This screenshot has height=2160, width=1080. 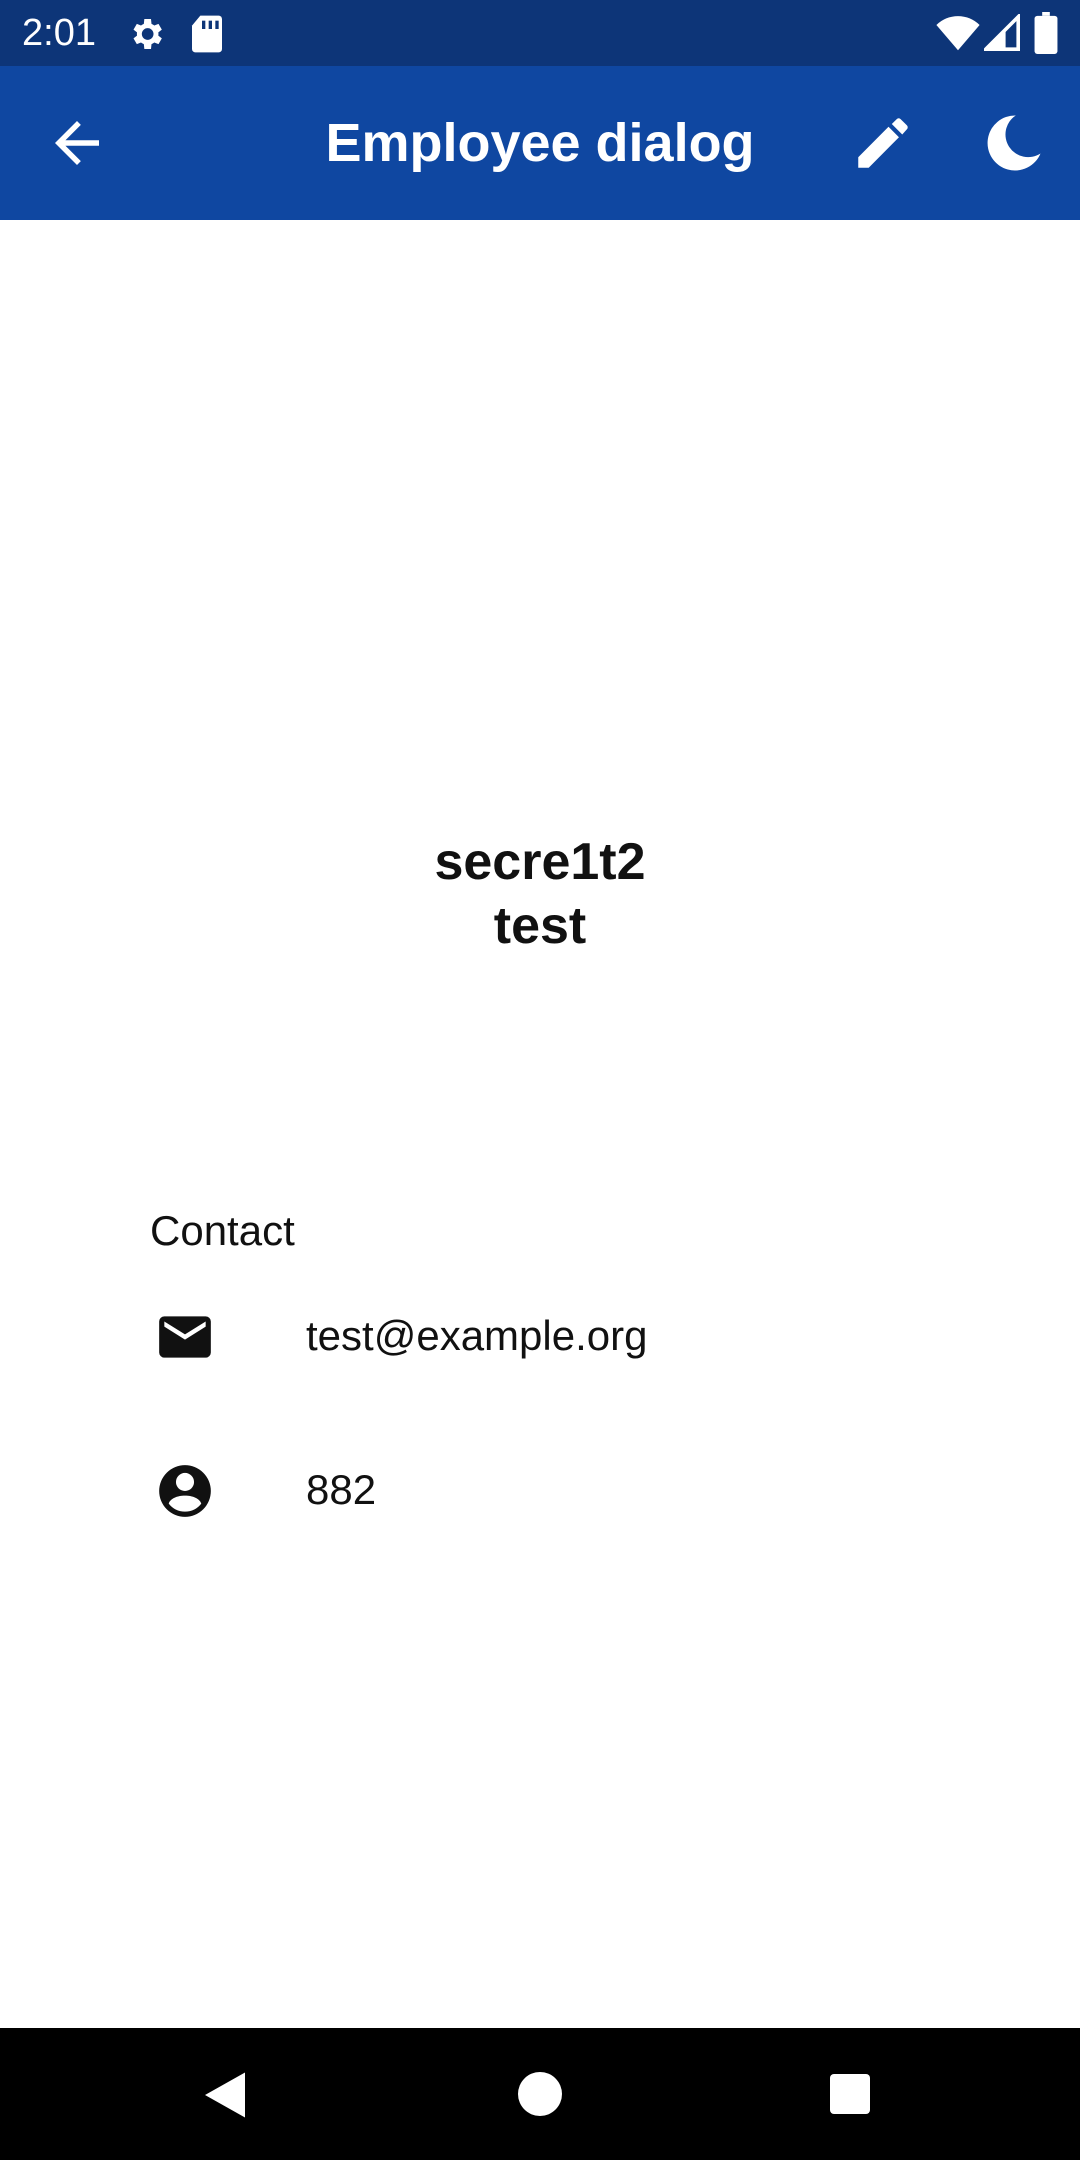 What do you see at coordinates (850, 2094) in the screenshot?
I see `nav-recents-icon` at bounding box center [850, 2094].